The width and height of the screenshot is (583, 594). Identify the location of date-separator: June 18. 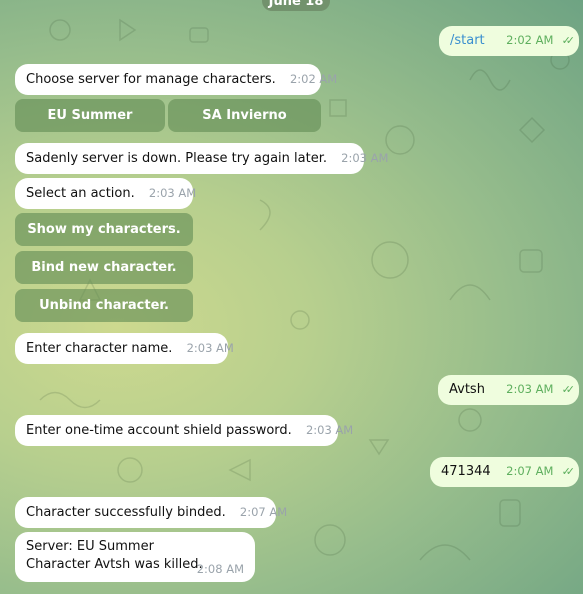
(296, 5).